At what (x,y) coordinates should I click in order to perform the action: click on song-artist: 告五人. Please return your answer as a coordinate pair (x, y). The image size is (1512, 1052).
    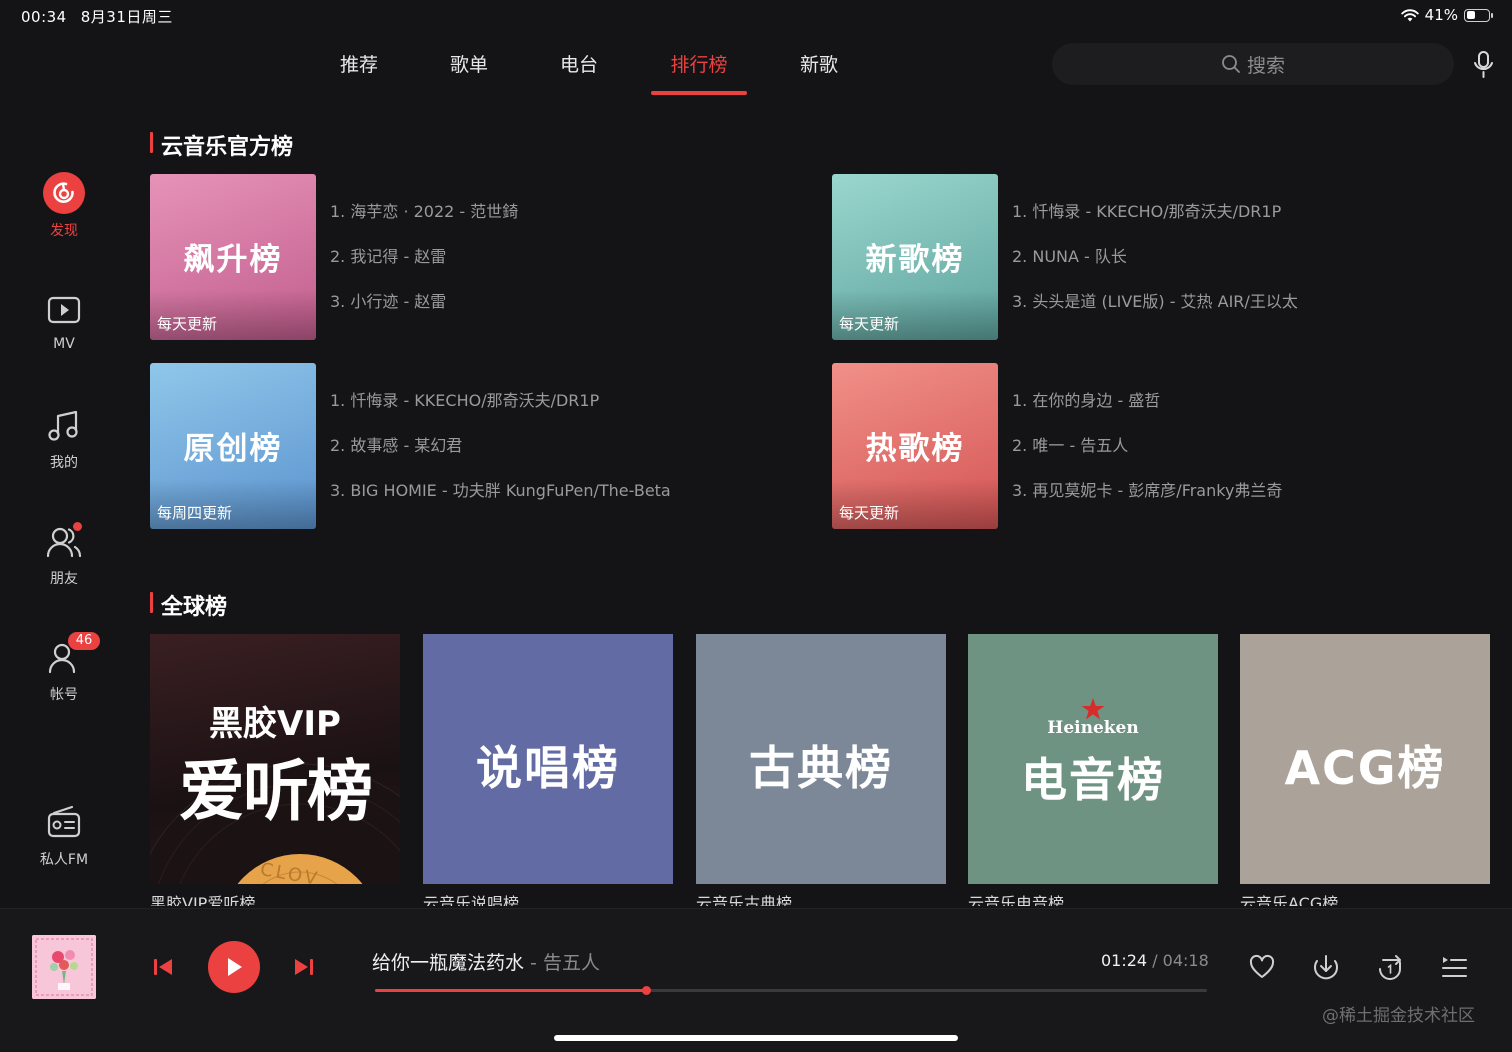
    Looking at the image, I should click on (571, 963).